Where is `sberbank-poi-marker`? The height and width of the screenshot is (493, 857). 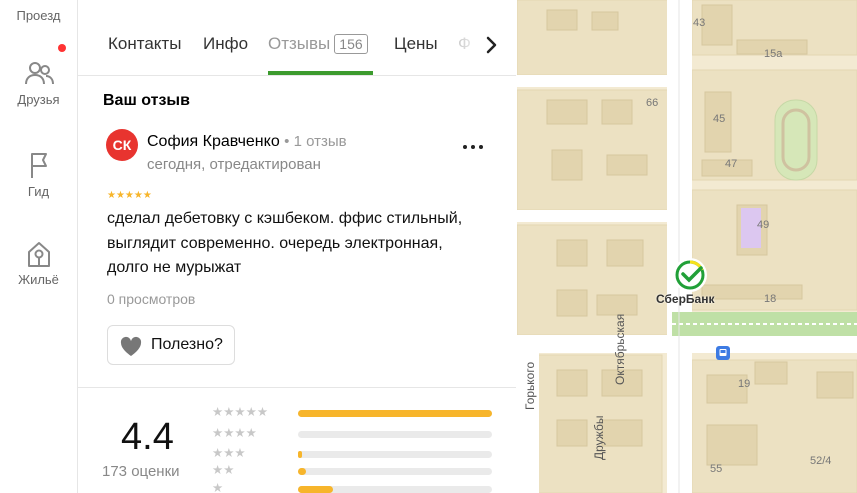
sberbank-poi-marker is located at coordinates (690, 275).